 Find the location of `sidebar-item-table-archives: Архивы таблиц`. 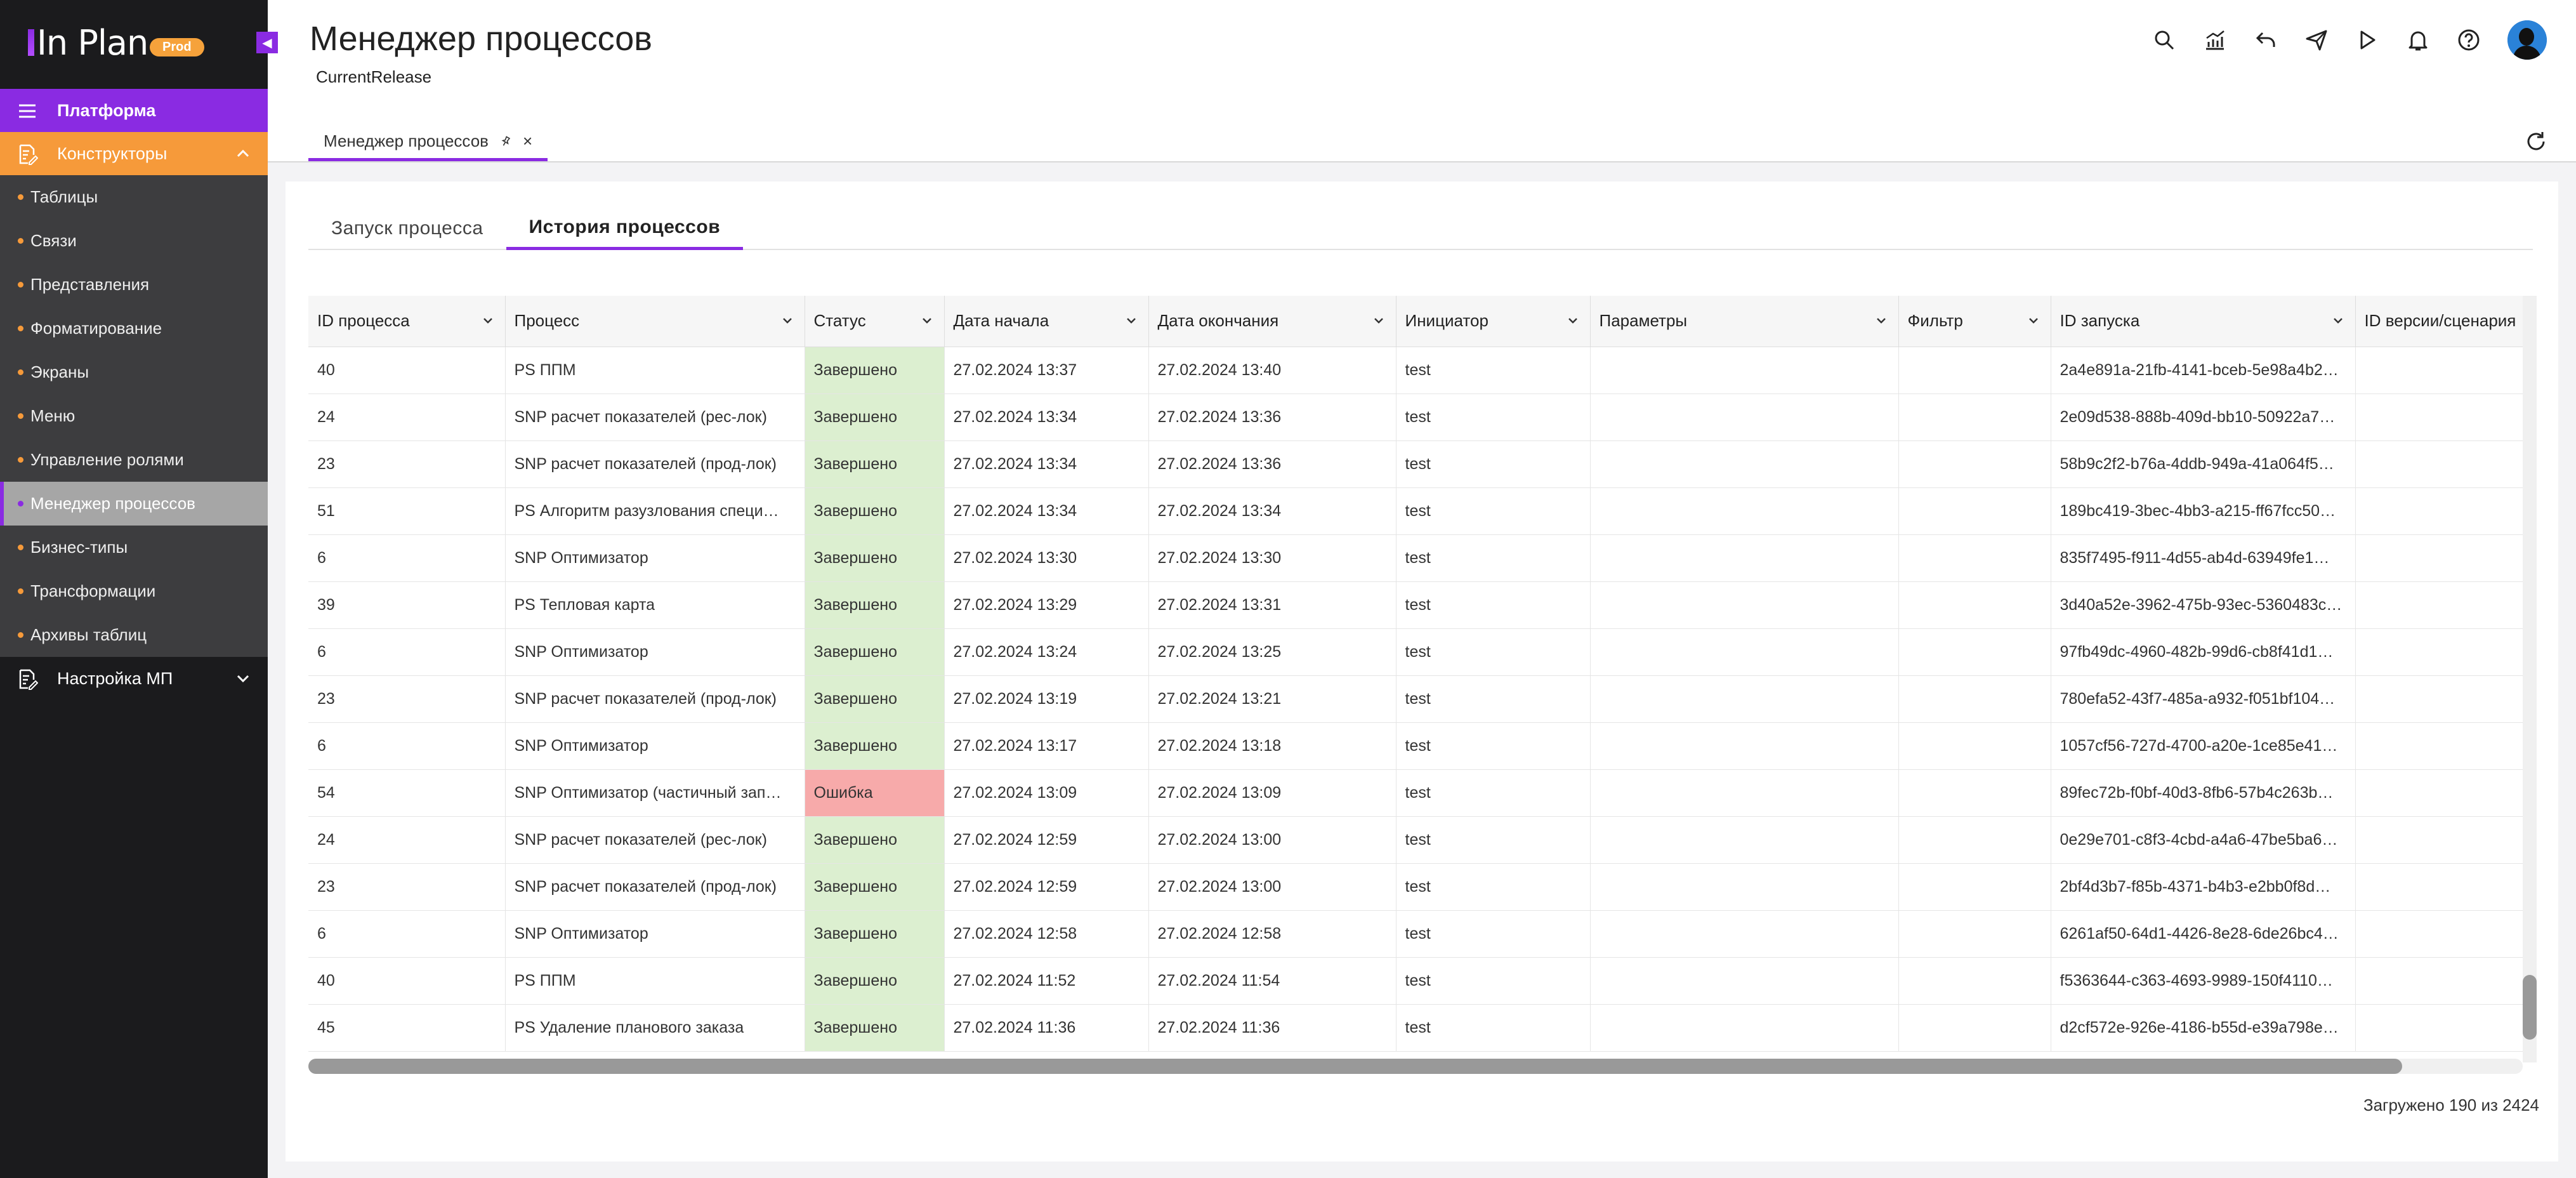

sidebar-item-table-archives: Архивы таблиц is located at coordinates (134, 635).